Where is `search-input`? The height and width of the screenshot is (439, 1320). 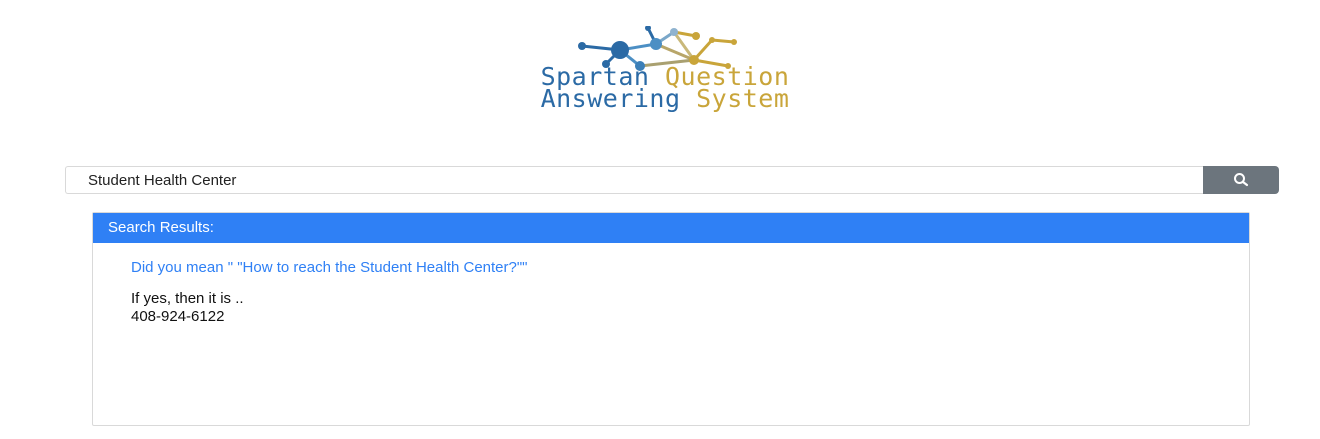
search-input is located at coordinates (645, 180).